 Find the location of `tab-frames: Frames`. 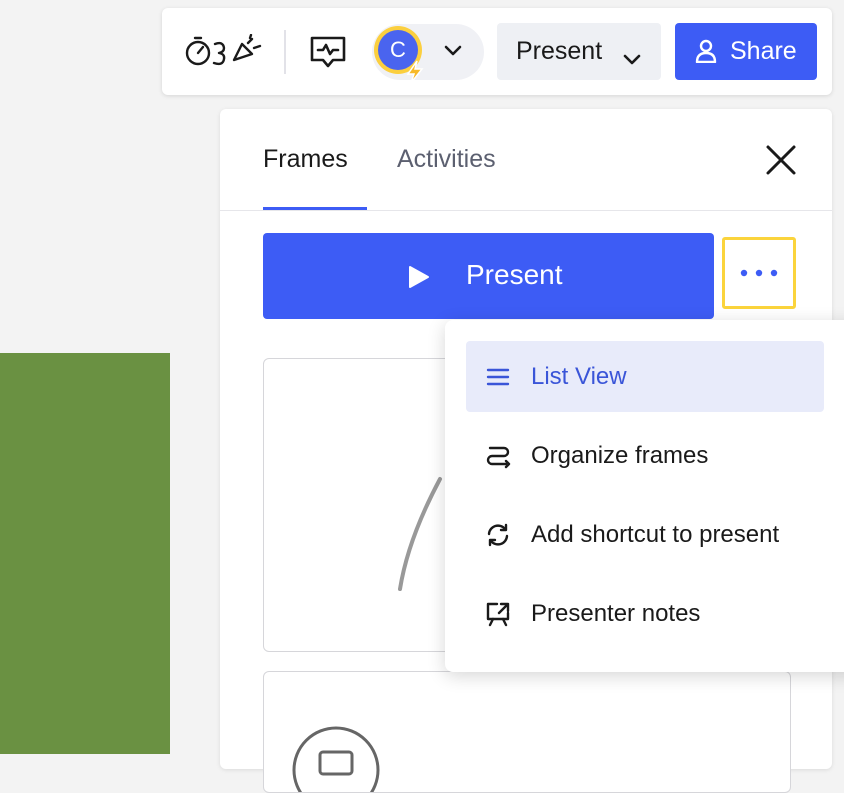

tab-frames: Frames is located at coordinates (305, 159).